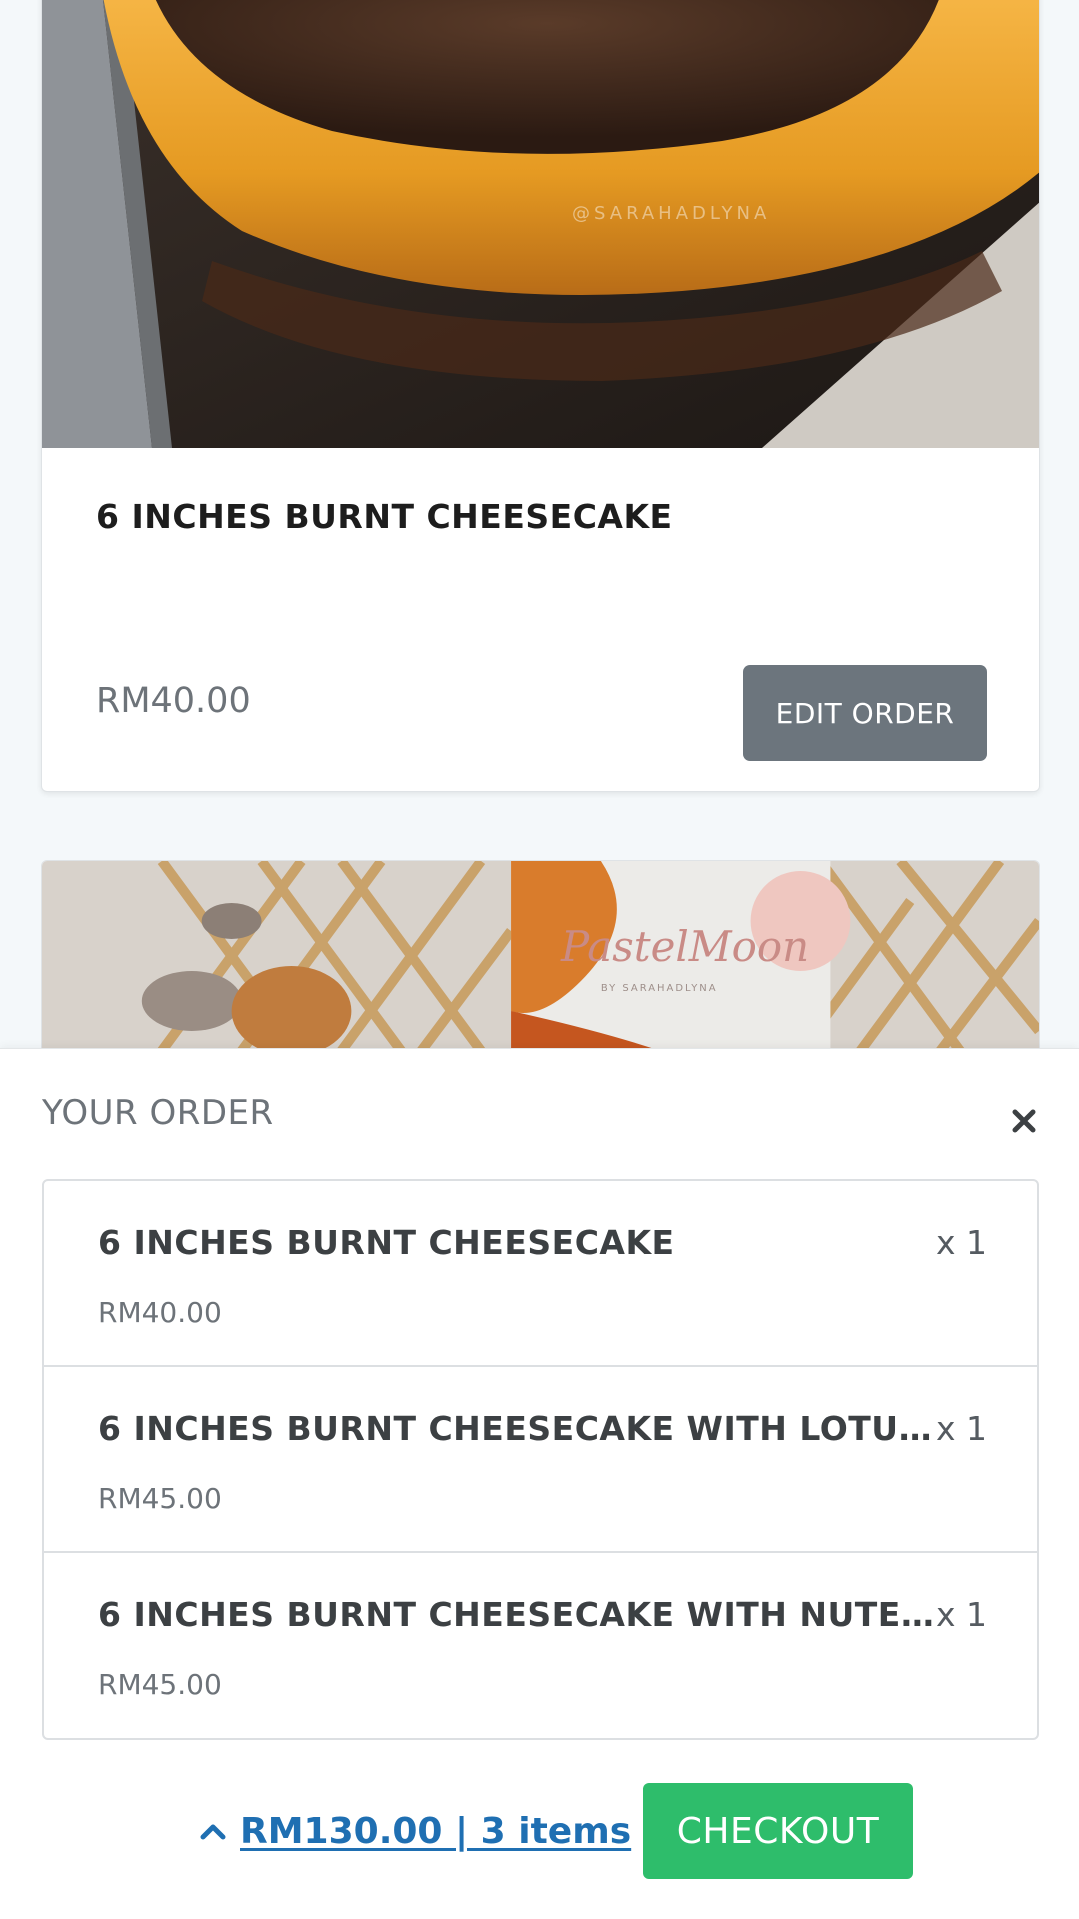 The height and width of the screenshot is (1919, 1079). I want to click on chevron-up-icon, so click(213, 1832).